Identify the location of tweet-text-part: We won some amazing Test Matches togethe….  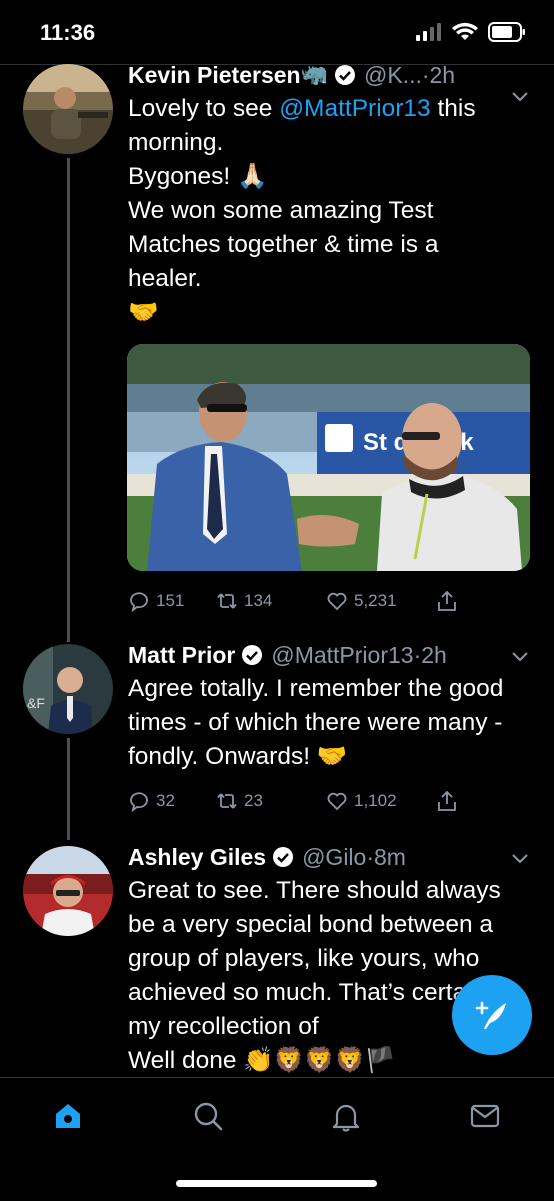
(283, 244).